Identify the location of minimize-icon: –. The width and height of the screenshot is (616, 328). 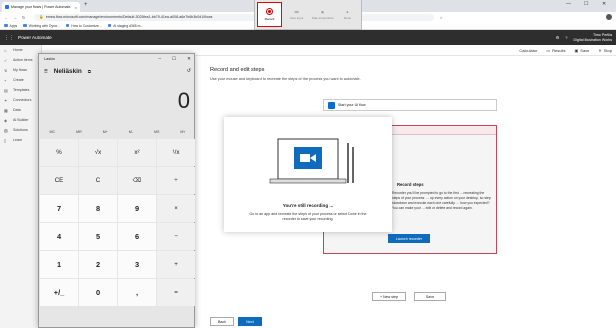
(159, 59).